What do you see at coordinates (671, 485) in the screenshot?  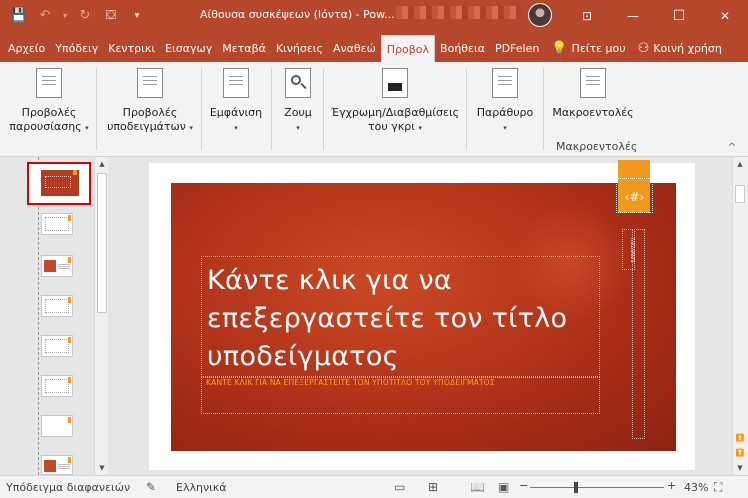 I see `zoom-in-icon: +` at bounding box center [671, 485].